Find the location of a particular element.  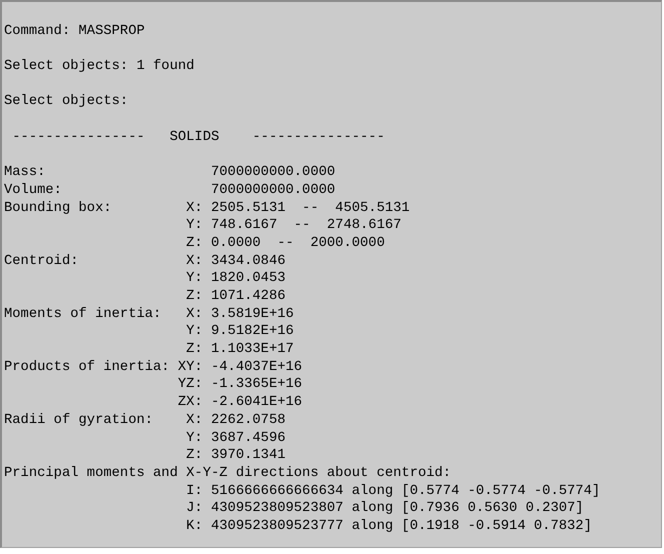

console-line: Principal moments and X-Y-Z directions about centroid: is located at coordinates (228, 473).